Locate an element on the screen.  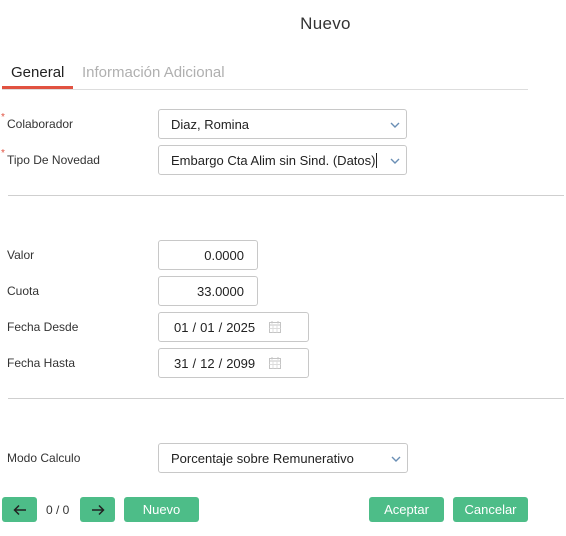
cancelar-button: Cancelar is located at coordinates (490, 509).